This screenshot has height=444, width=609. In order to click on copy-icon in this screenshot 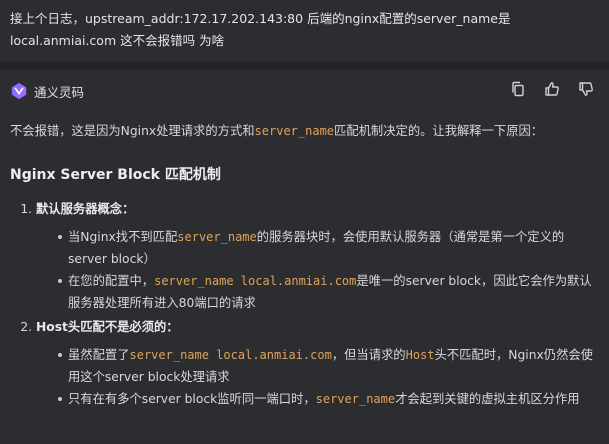, I will do `click(518, 89)`.